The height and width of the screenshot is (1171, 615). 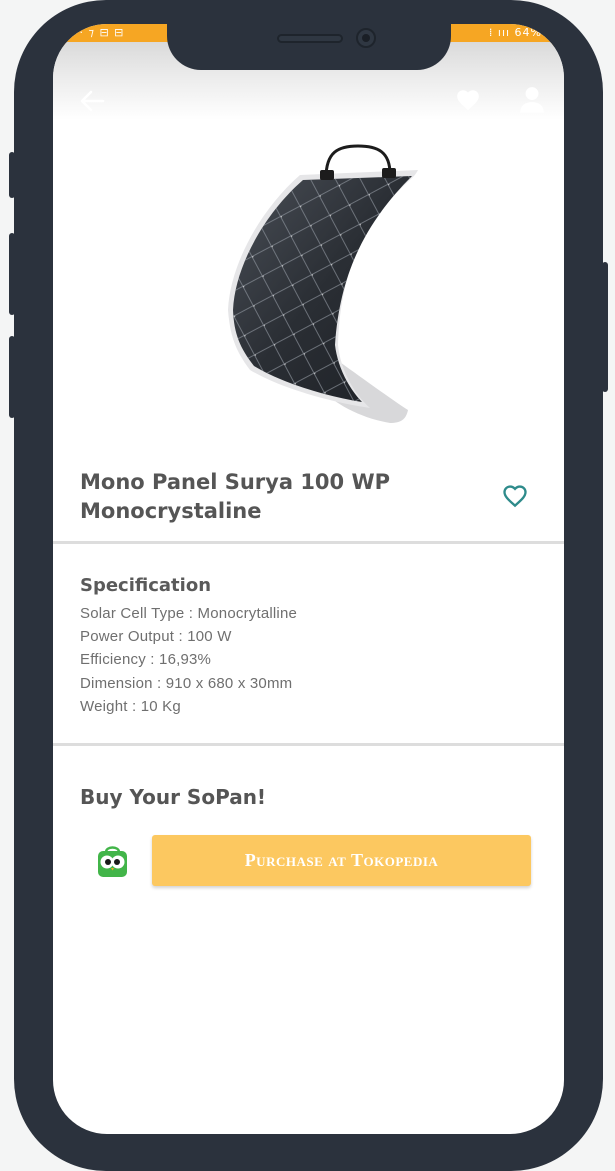 What do you see at coordinates (100, 32) in the screenshot?
I see `status-left-icons: ·· ⁊ ⊟ ⊟` at bounding box center [100, 32].